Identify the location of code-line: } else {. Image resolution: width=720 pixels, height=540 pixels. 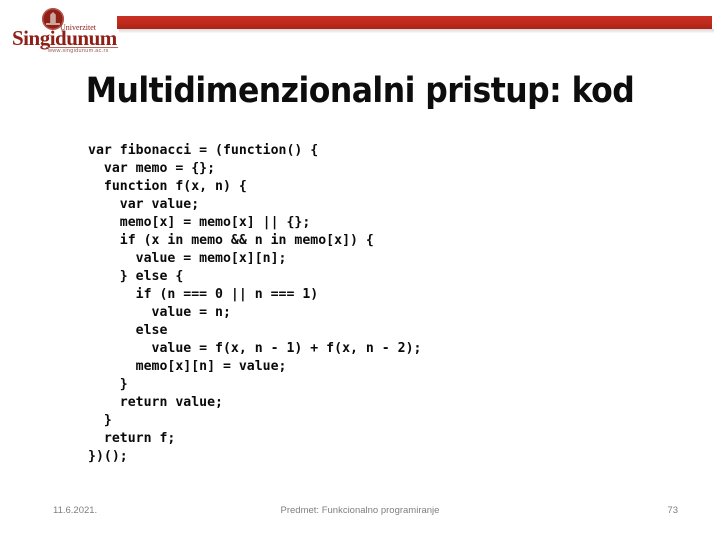
(136, 276).